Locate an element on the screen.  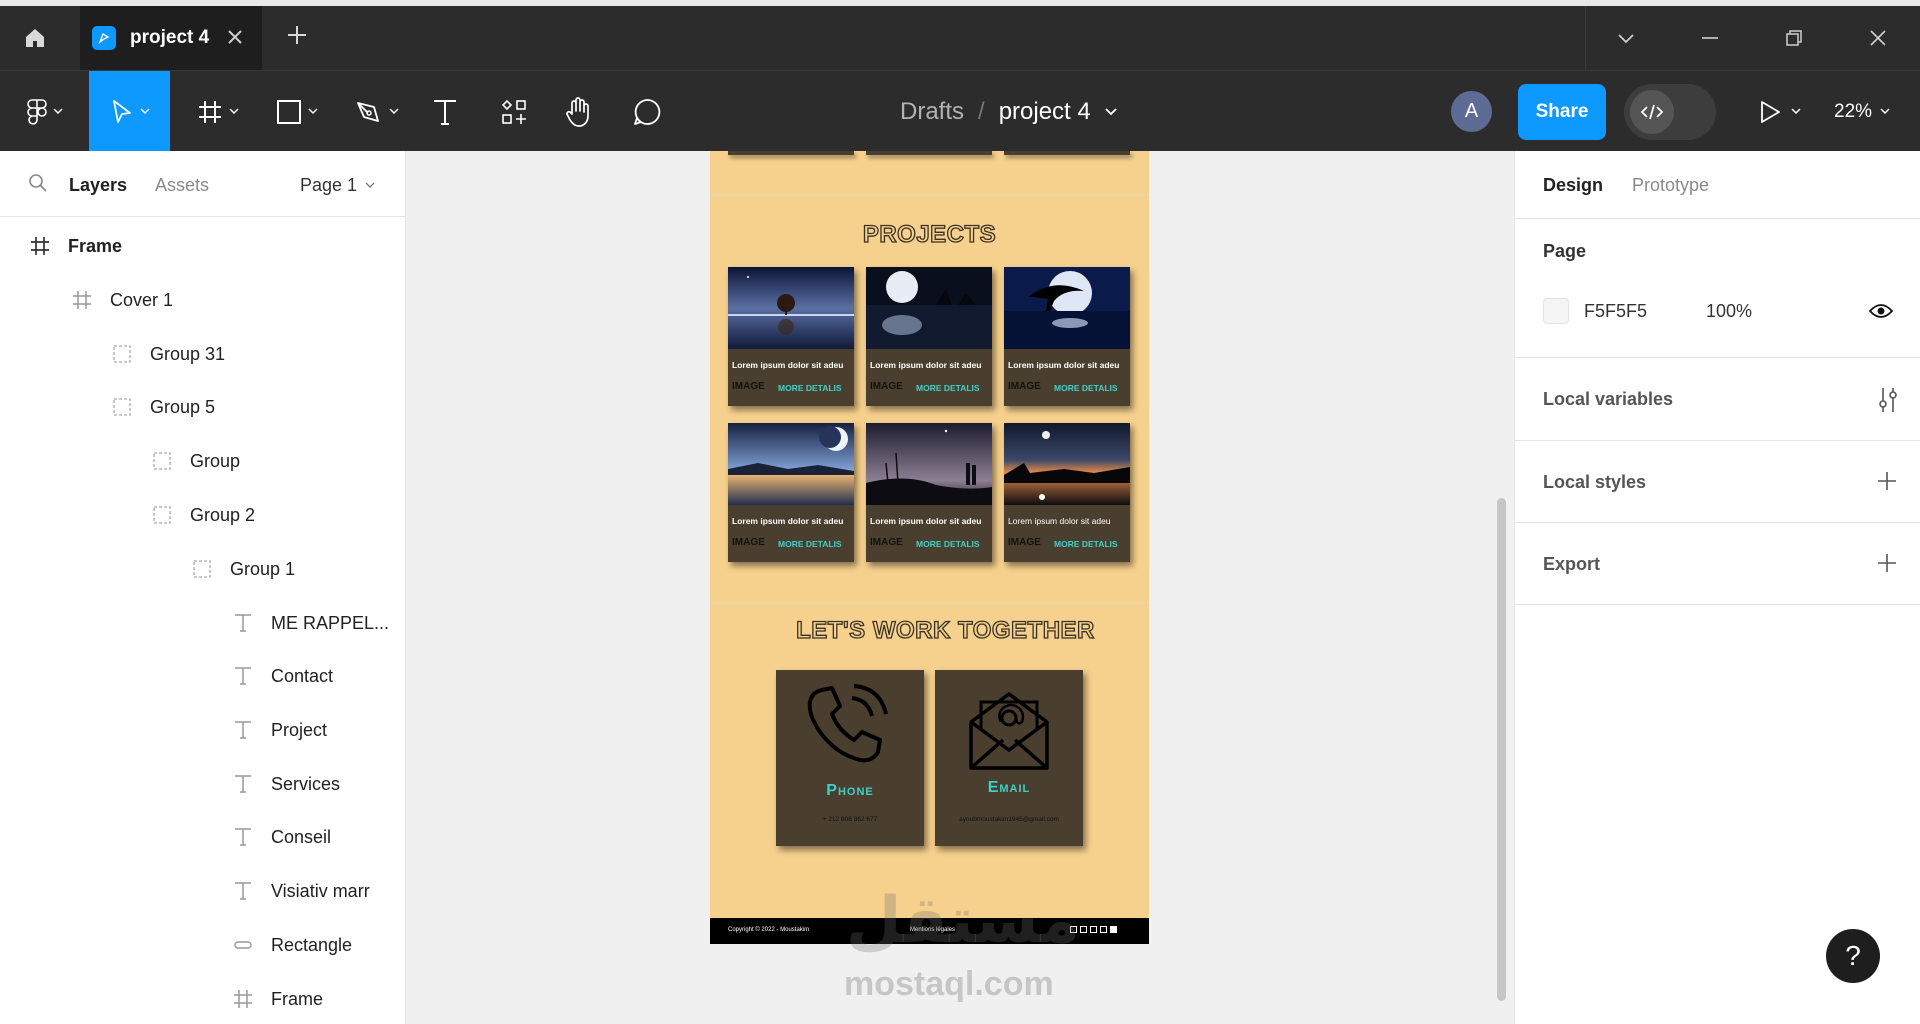
page-opacity-value: 100% is located at coordinates (1729, 311).